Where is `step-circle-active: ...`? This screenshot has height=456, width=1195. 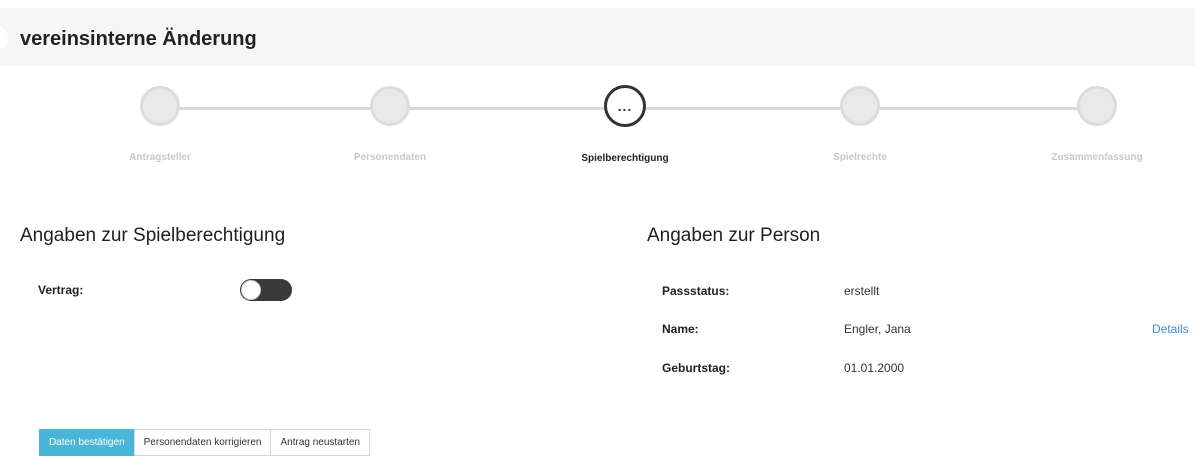 step-circle-active: ... is located at coordinates (625, 106).